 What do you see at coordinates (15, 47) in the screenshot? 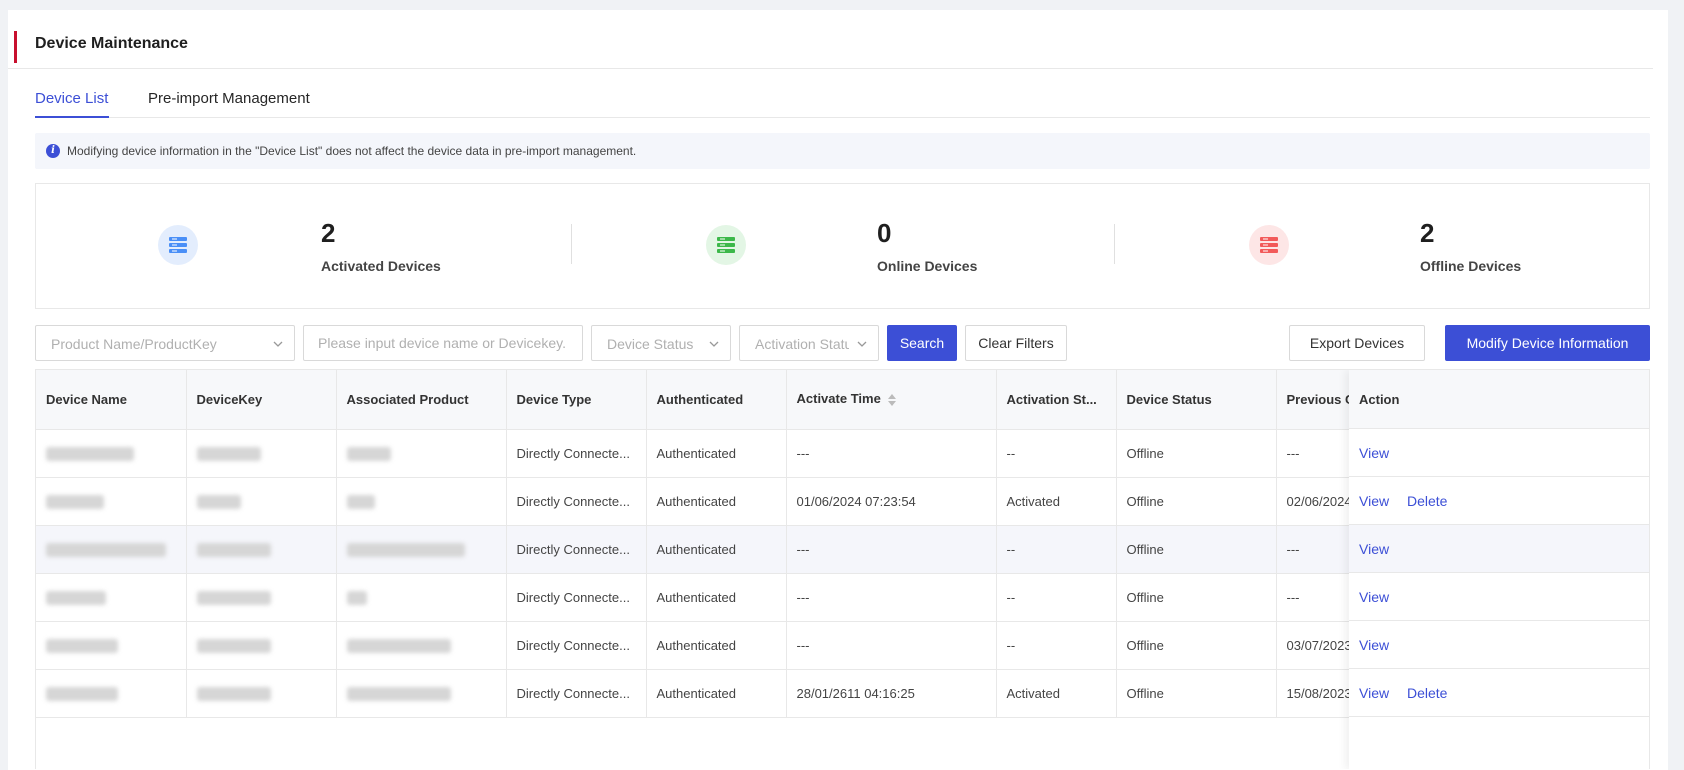
I see `title-accent-bar` at bounding box center [15, 47].